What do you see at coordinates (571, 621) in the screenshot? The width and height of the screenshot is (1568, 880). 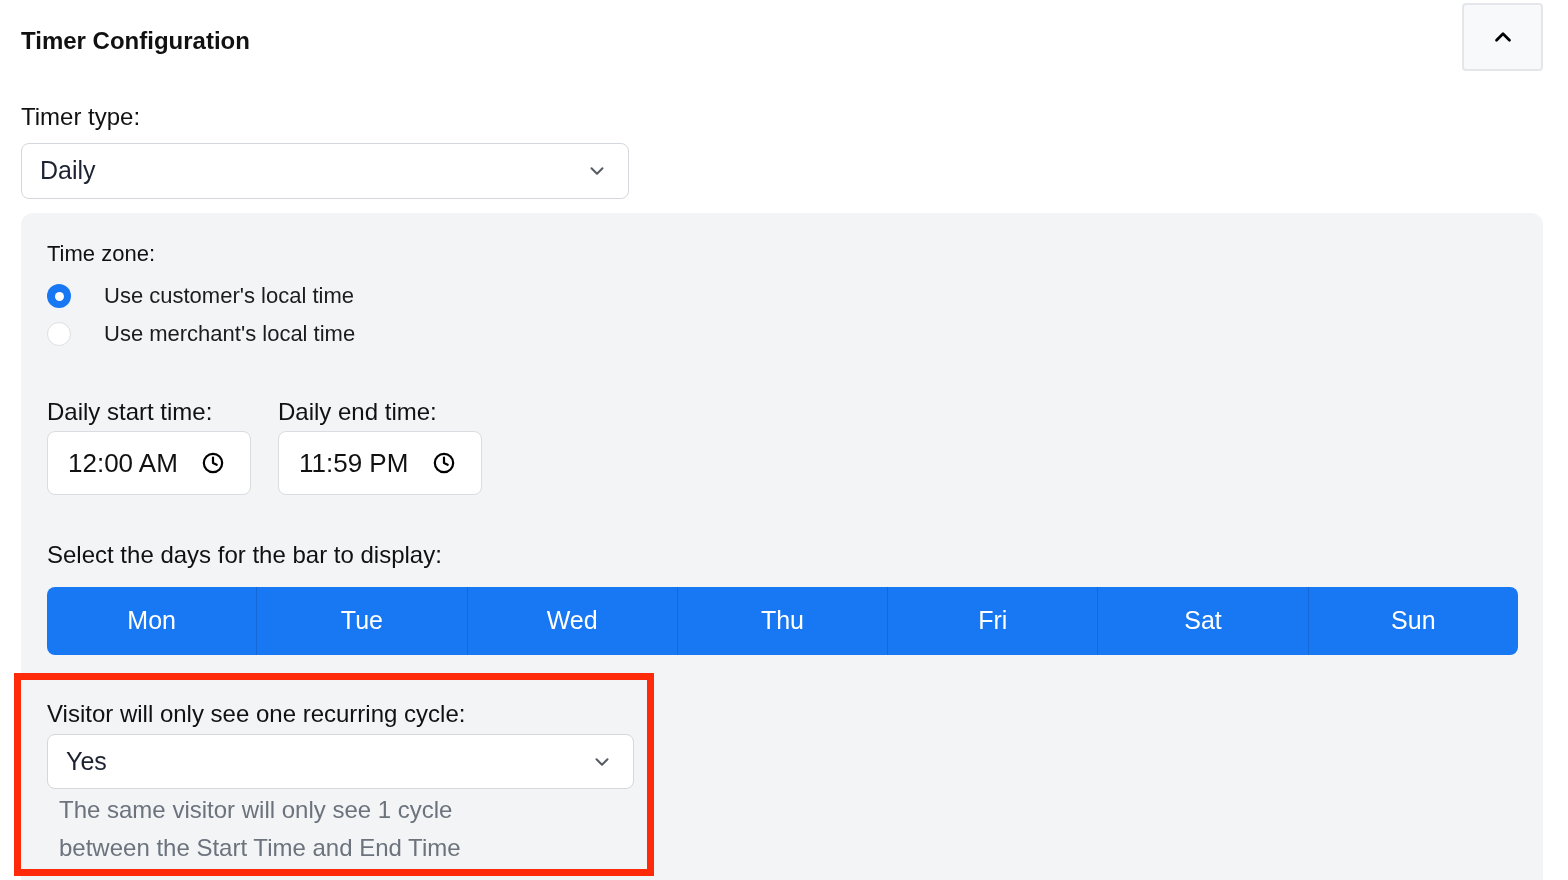 I see `day-toggle: Wed` at bounding box center [571, 621].